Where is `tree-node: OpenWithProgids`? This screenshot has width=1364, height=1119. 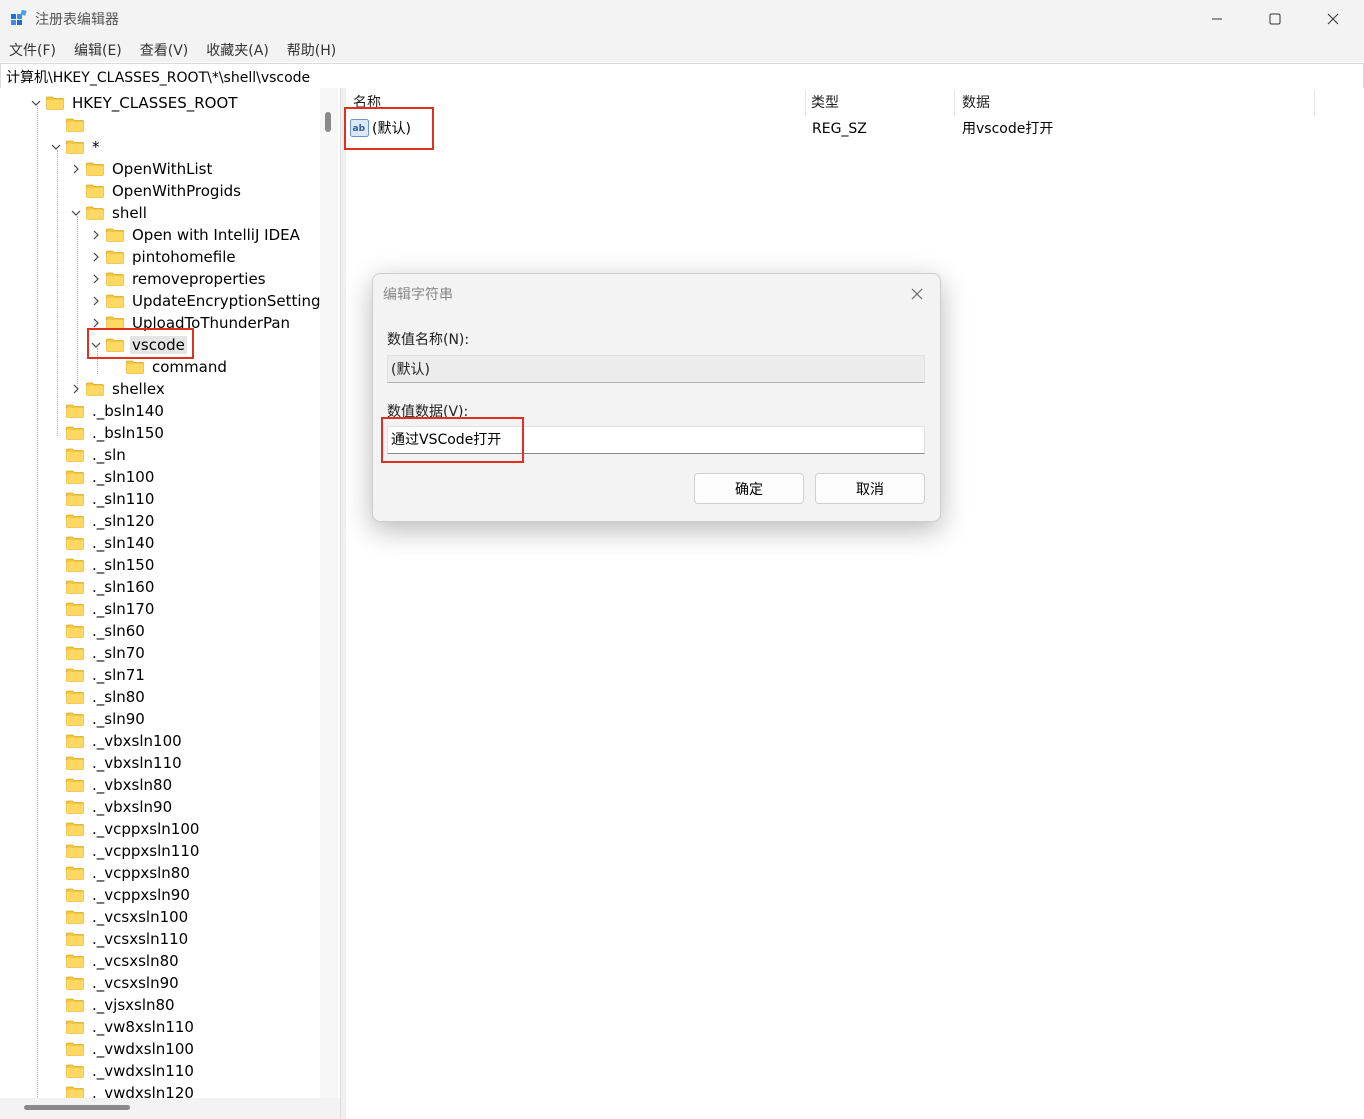
tree-node: OpenWithProgids is located at coordinates (155, 191).